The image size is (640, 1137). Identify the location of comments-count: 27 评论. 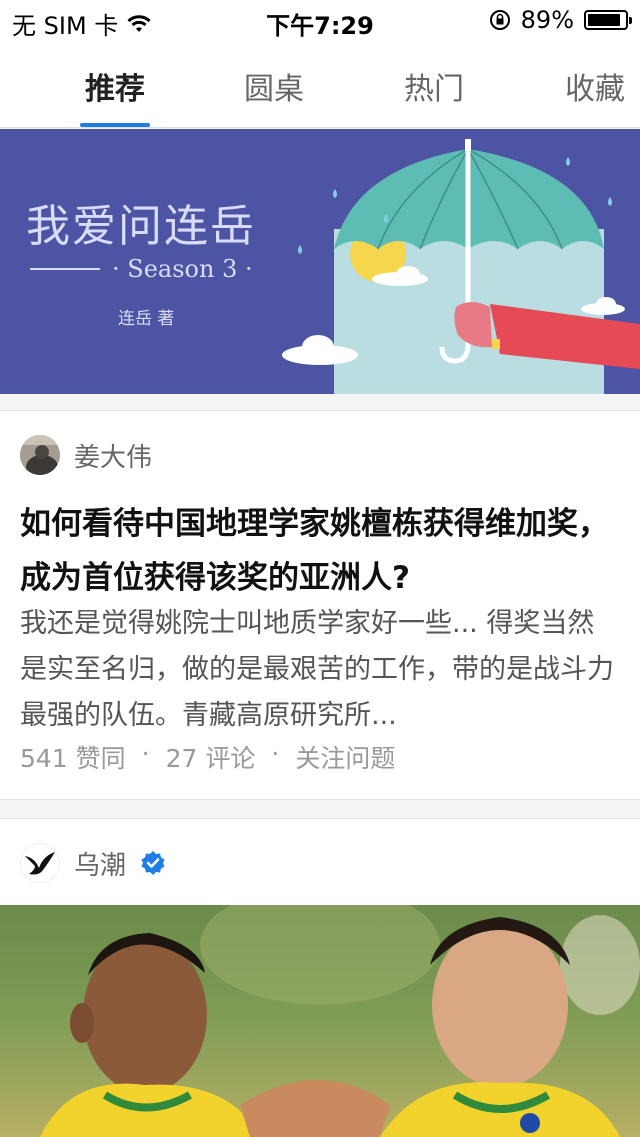
(211, 757).